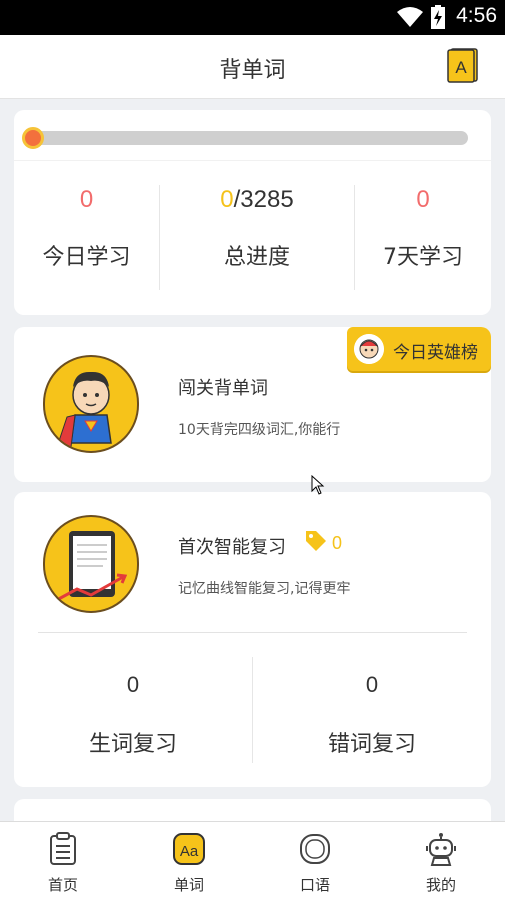 The height and width of the screenshot is (901, 505). I want to click on status-time: 4:56, so click(476, 15).